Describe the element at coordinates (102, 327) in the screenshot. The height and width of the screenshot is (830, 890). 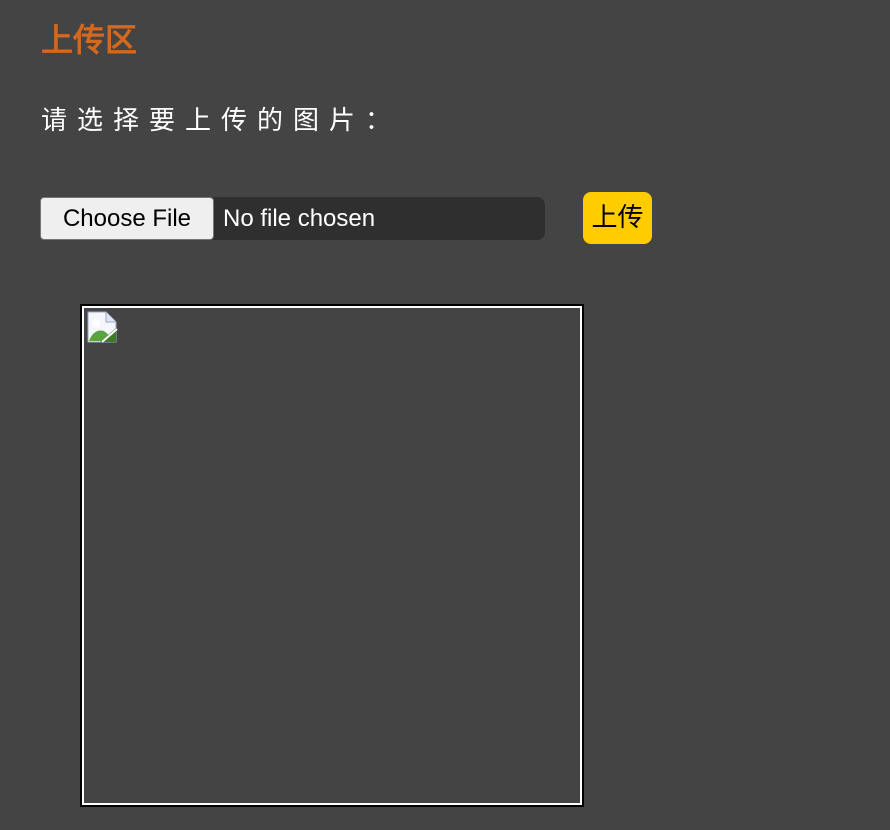
I see `broken-image-icon` at that location.